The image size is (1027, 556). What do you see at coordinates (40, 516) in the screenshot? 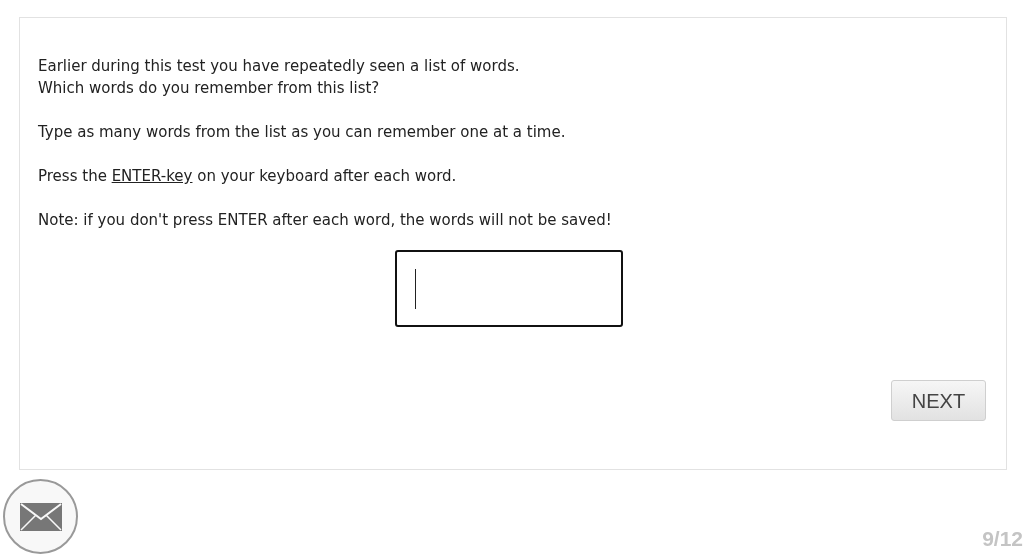
I see `envelope-icon` at bounding box center [40, 516].